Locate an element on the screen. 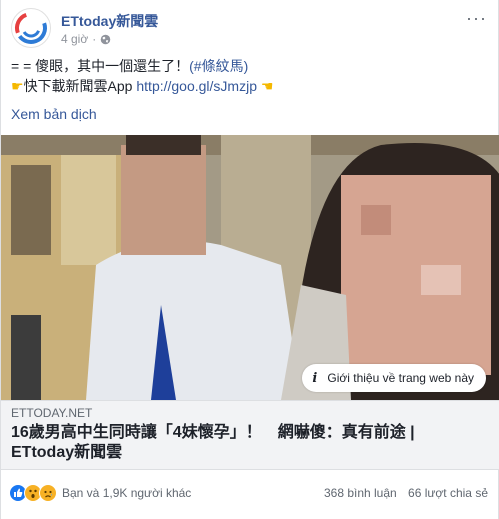 The width and height of the screenshot is (499, 519). logo-icon is located at coordinates (31, 28).